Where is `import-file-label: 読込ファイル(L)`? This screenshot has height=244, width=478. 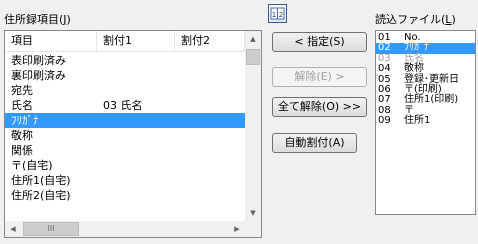 import-file-label: 読込ファイル(L) is located at coordinates (415, 19).